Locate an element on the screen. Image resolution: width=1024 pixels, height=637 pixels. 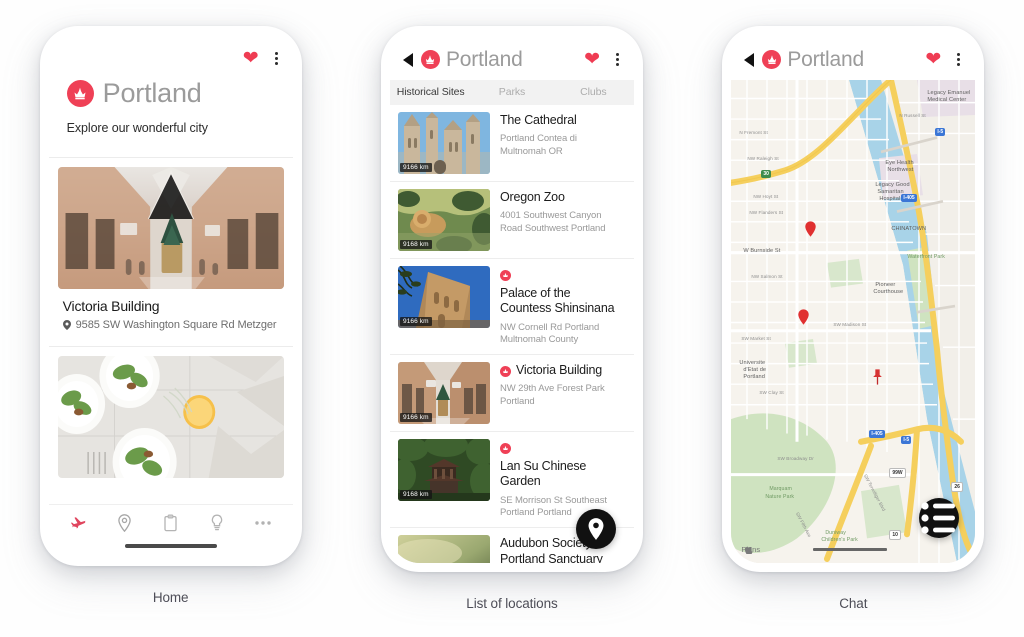
list-item-title: The Cathedral is located at coordinates (562, 120).